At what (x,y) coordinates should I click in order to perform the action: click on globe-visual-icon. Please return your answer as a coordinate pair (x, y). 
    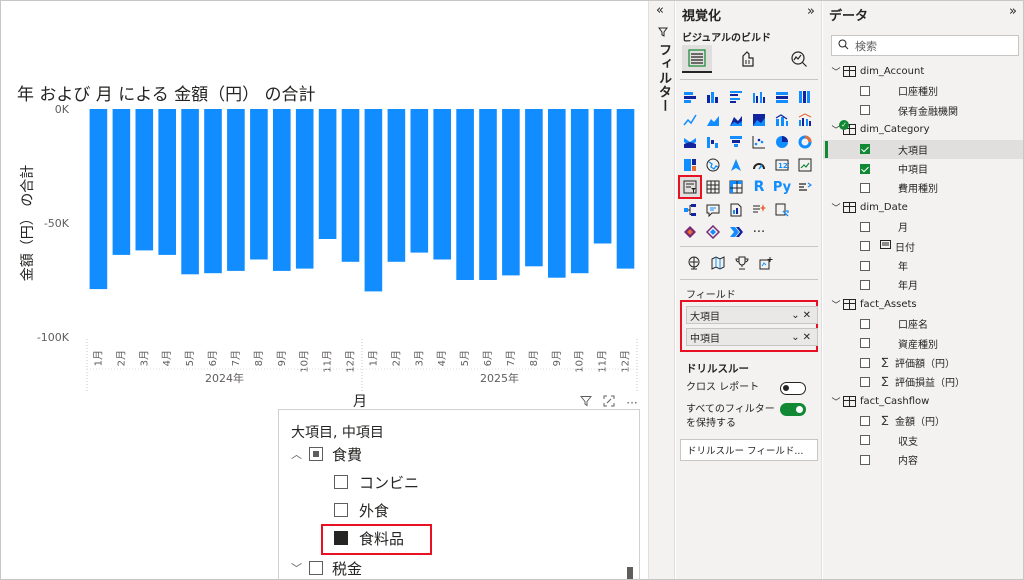
    Looking at the image, I should click on (694, 263).